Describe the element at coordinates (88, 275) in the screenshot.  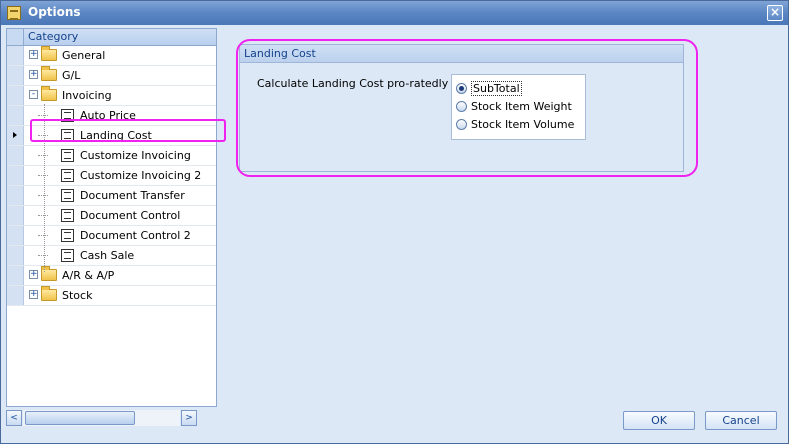
I see `tree-item-label: A/R & A/P` at that location.